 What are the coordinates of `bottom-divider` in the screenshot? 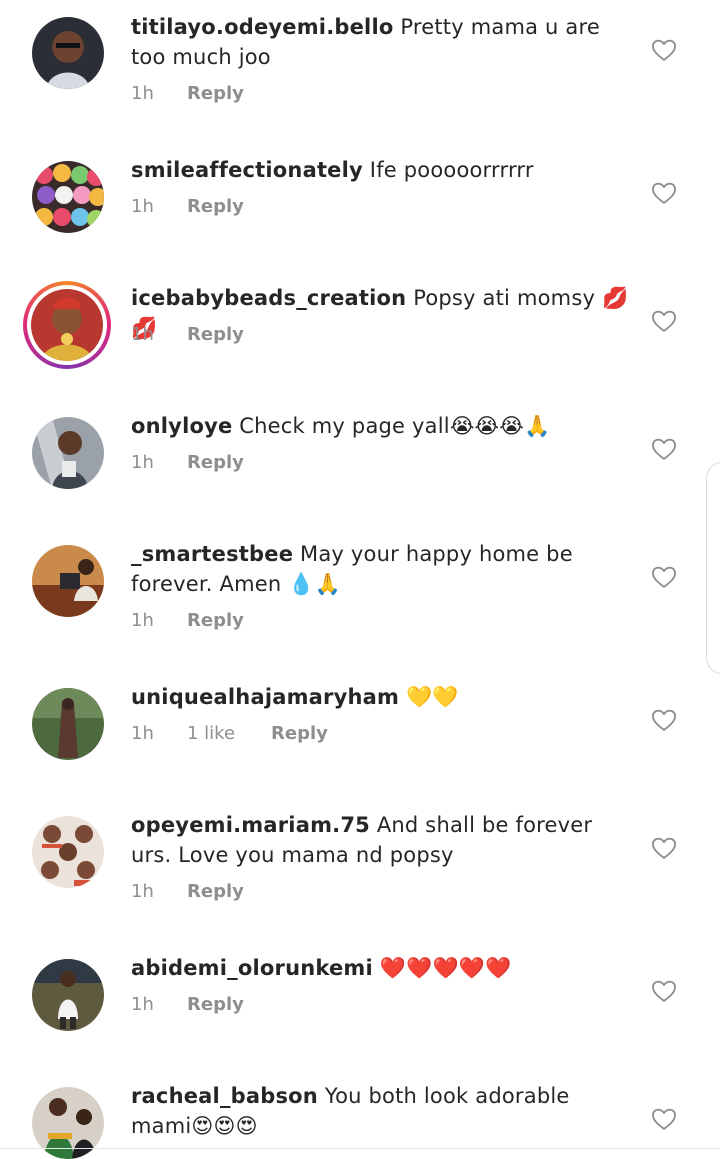 It's located at (360, 1148).